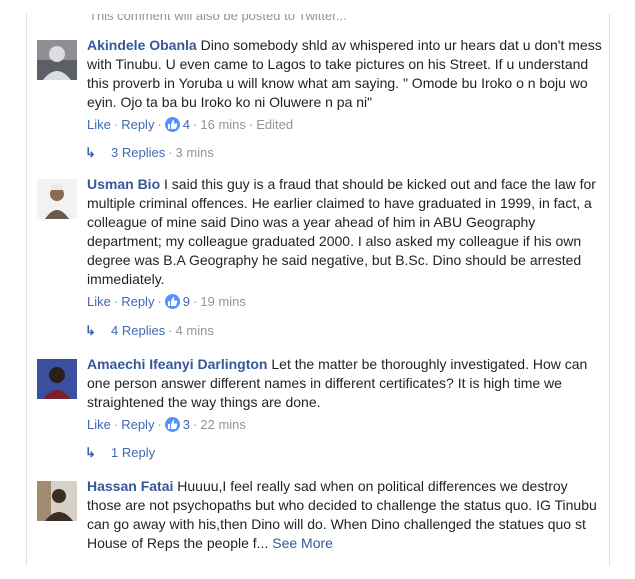 Image resolution: width=635 pixels, height=579 pixels. Describe the element at coordinates (223, 424) in the screenshot. I see `comment-timestamp: 22 mins` at that location.